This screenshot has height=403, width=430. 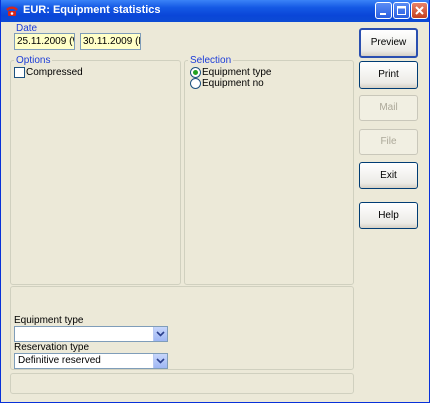 What do you see at coordinates (388, 142) in the screenshot?
I see `file-button: File` at bounding box center [388, 142].